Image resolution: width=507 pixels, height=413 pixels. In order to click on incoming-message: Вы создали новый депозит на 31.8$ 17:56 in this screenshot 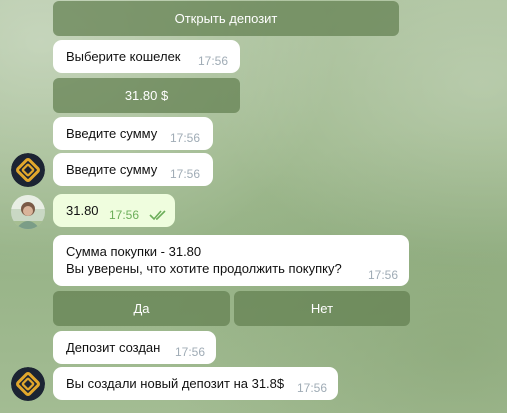, I will do `click(195, 383)`.